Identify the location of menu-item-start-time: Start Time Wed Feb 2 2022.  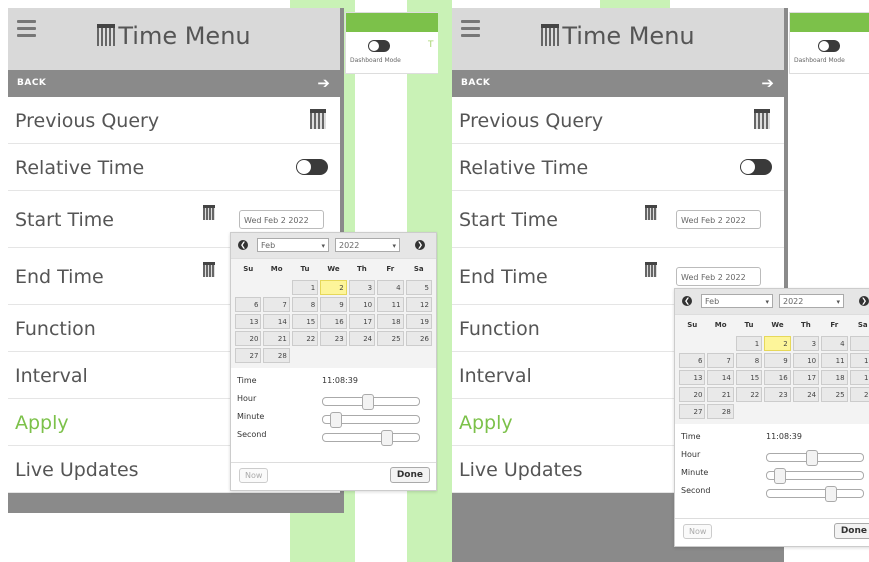
(618, 219).